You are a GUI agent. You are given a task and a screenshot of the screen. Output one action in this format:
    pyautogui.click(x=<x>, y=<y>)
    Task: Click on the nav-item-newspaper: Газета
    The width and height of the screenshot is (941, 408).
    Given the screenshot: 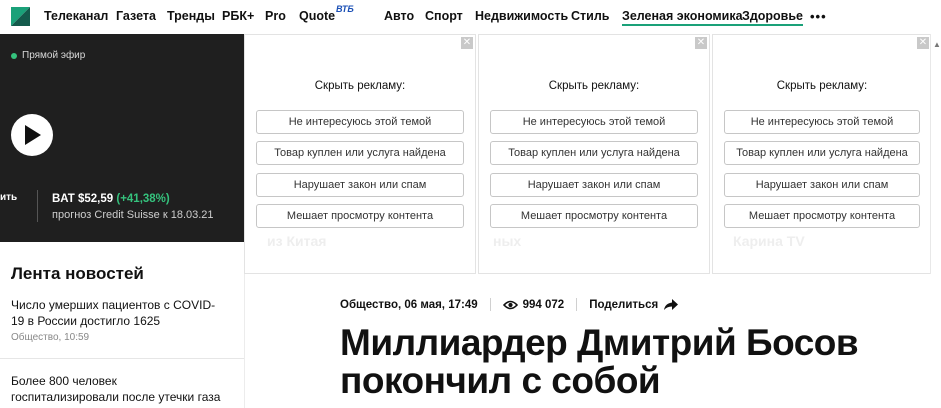 What is the action you would take?
    pyautogui.click(x=136, y=16)
    